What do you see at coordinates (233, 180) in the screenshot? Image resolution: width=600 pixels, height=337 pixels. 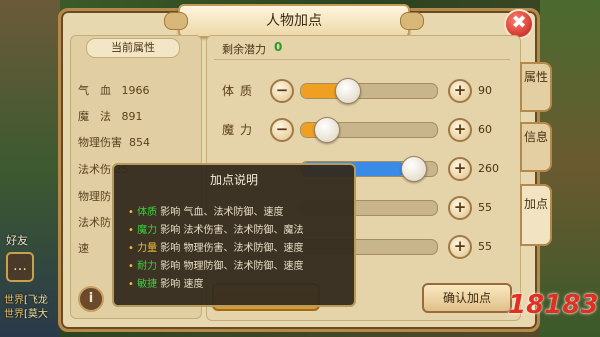 I see `tooltip-title: 加点说明` at bounding box center [233, 180].